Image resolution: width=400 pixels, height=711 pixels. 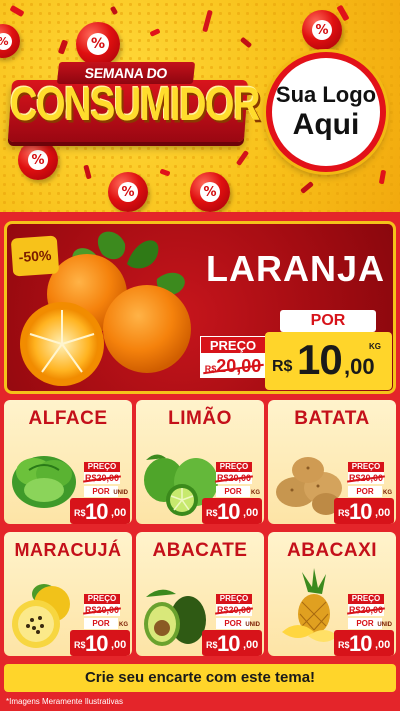 What do you see at coordinates (68, 594) in the screenshot?
I see `product-card-maracuja: MARACUJÁ PREÇO R$20,00 POR R$ 10 ,00 KG` at bounding box center [68, 594].